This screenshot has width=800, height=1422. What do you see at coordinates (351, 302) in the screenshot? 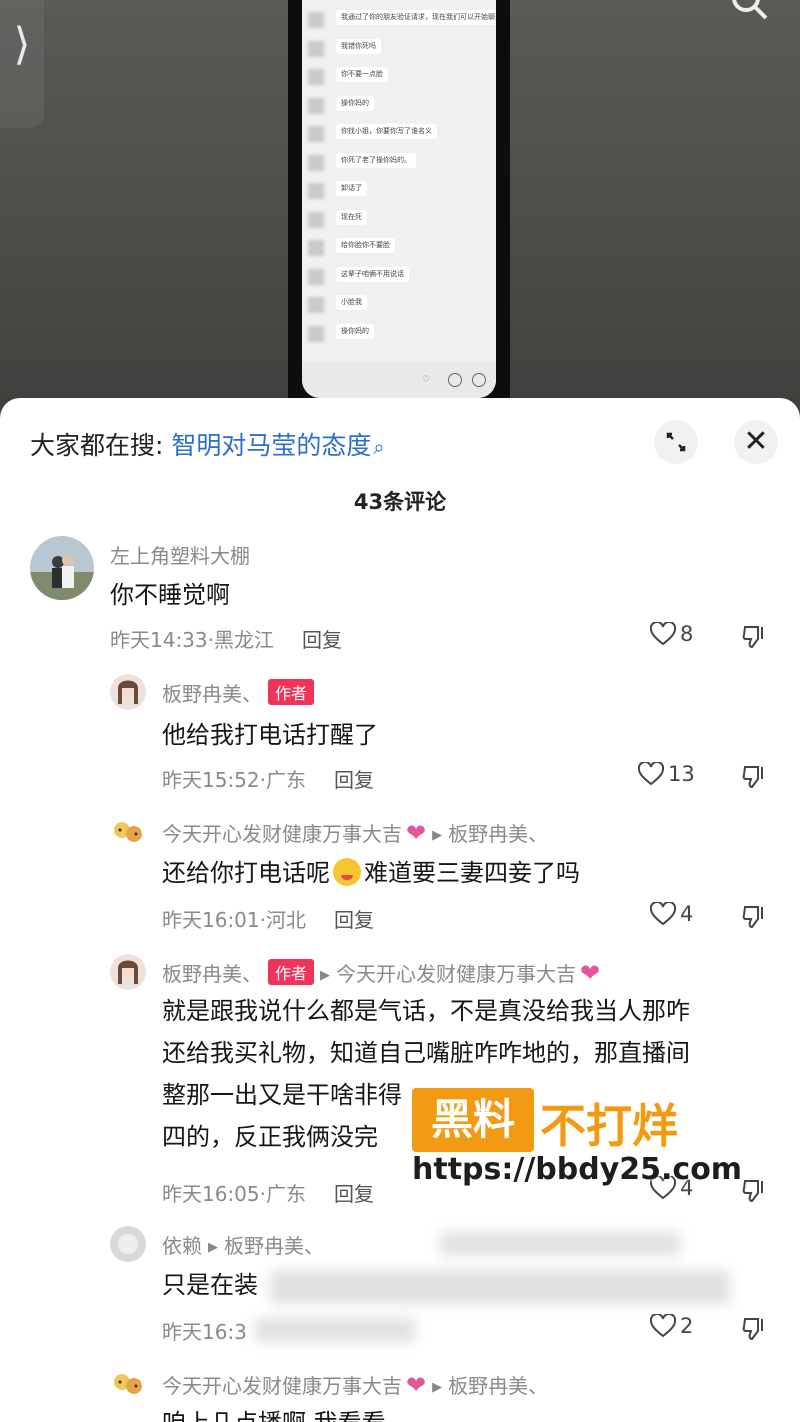
I see `chat-bubble: 小脸我` at bounding box center [351, 302].